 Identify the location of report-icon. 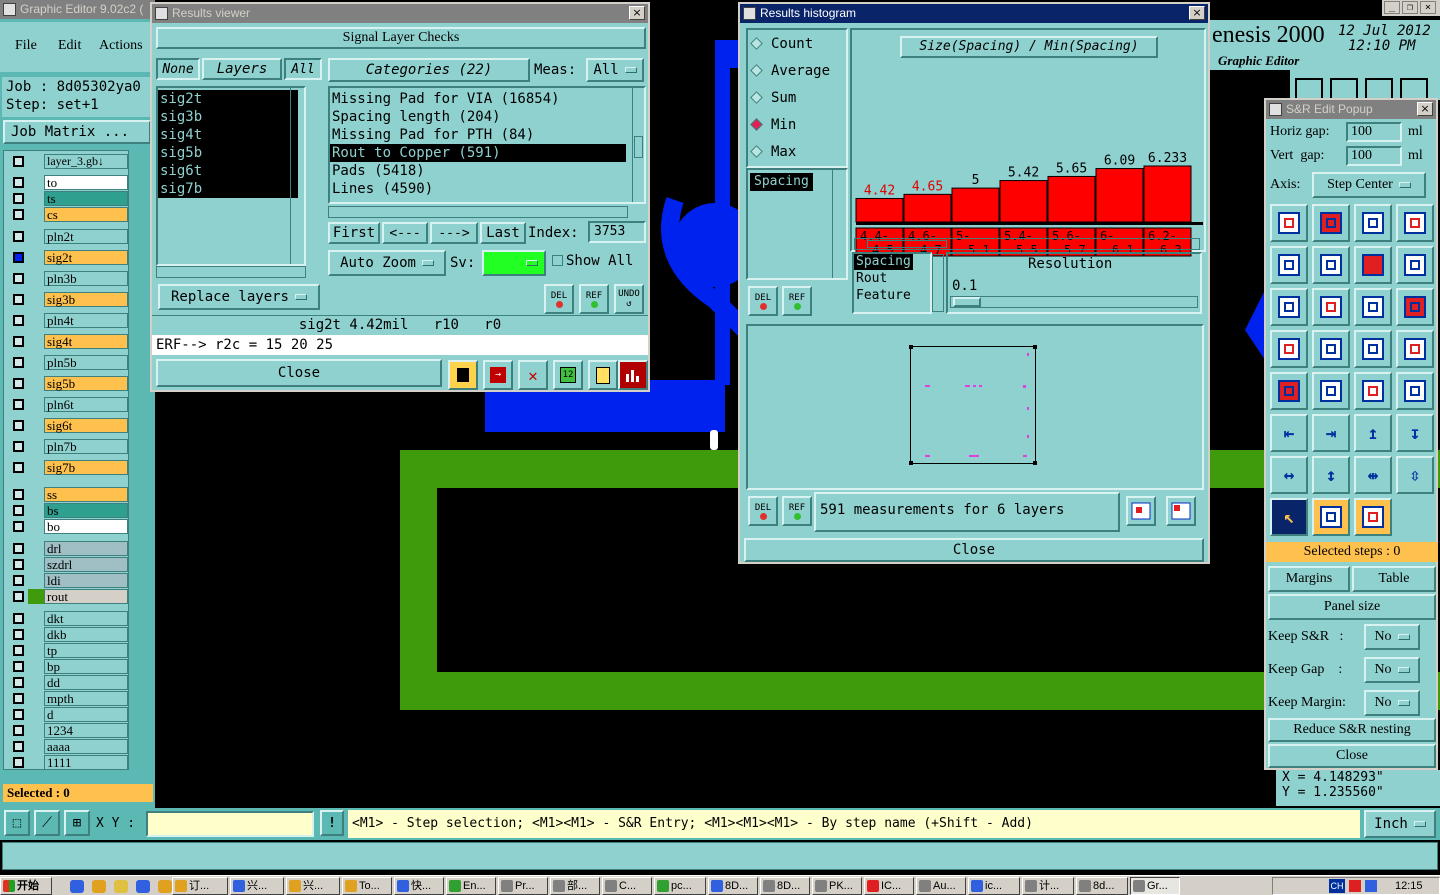
(603, 375).